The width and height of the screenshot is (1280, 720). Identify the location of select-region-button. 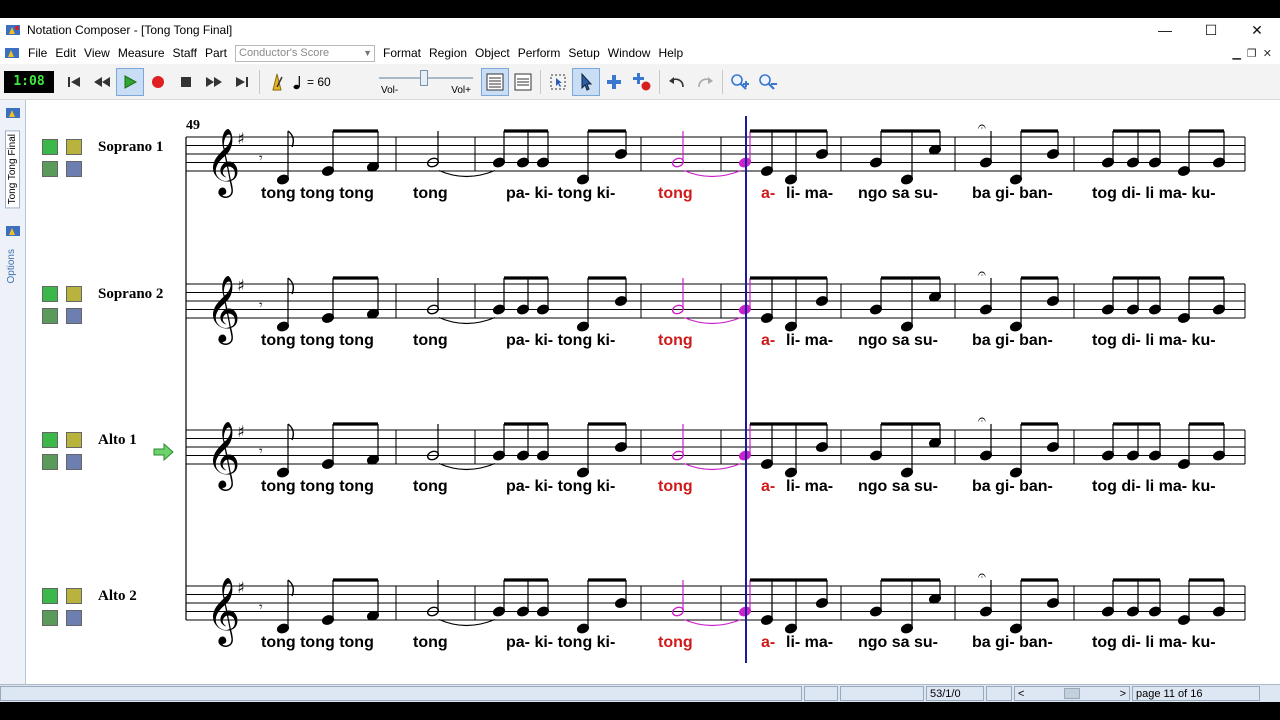
(558, 82).